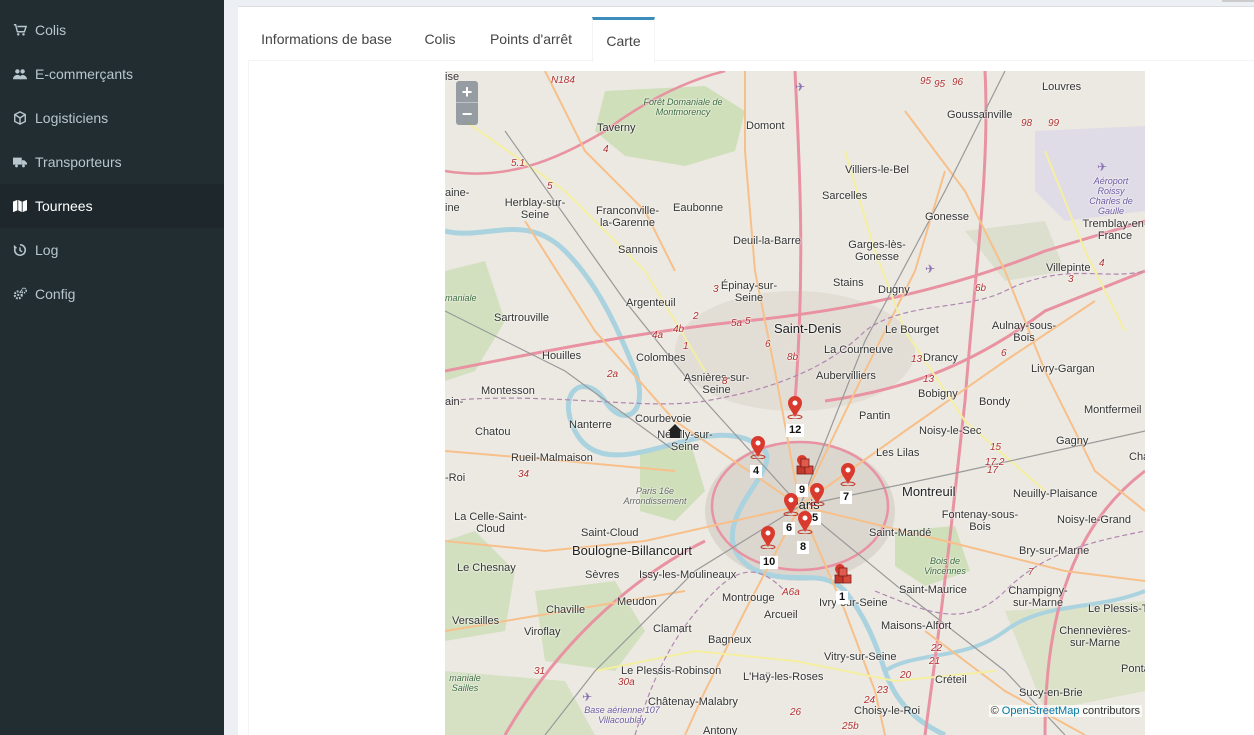 The height and width of the screenshot is (735, 1254). Describe the element at coordinates (78, 162) in the screenshot. I see `sidebar-item-label: Transporteurs` at that location.